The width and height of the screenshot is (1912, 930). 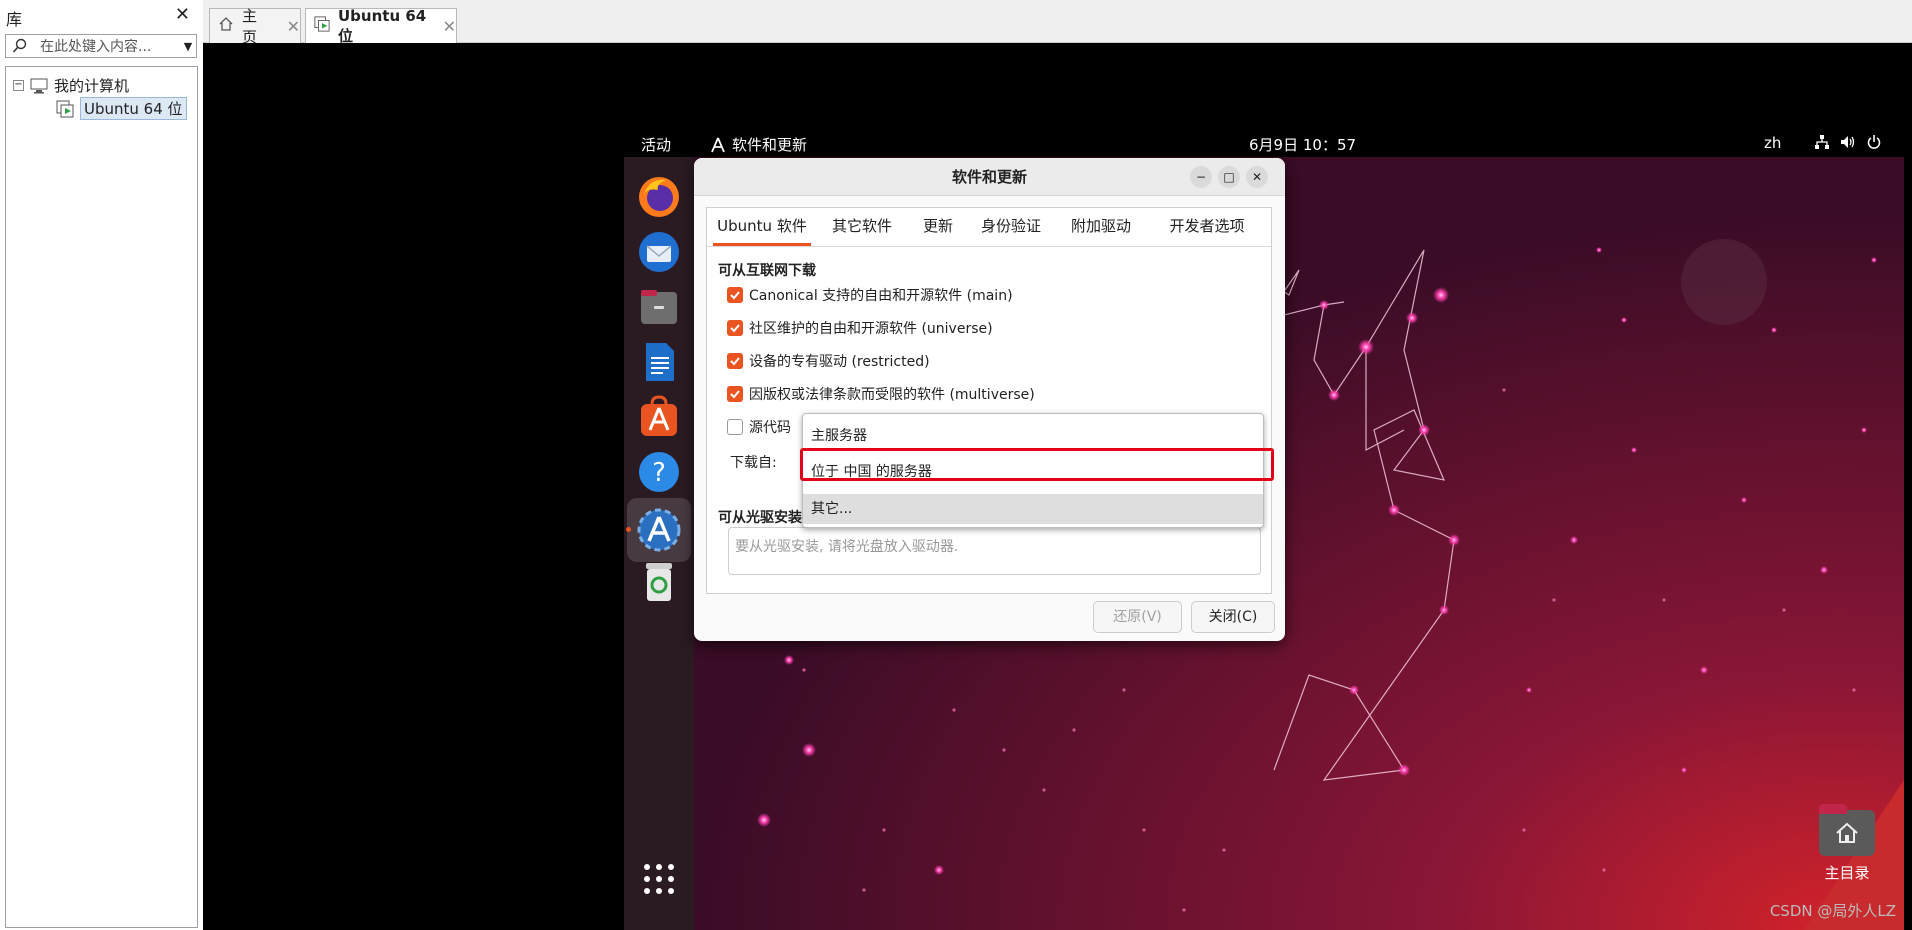 I want to click on home-icon, so click(x=226, y=26).